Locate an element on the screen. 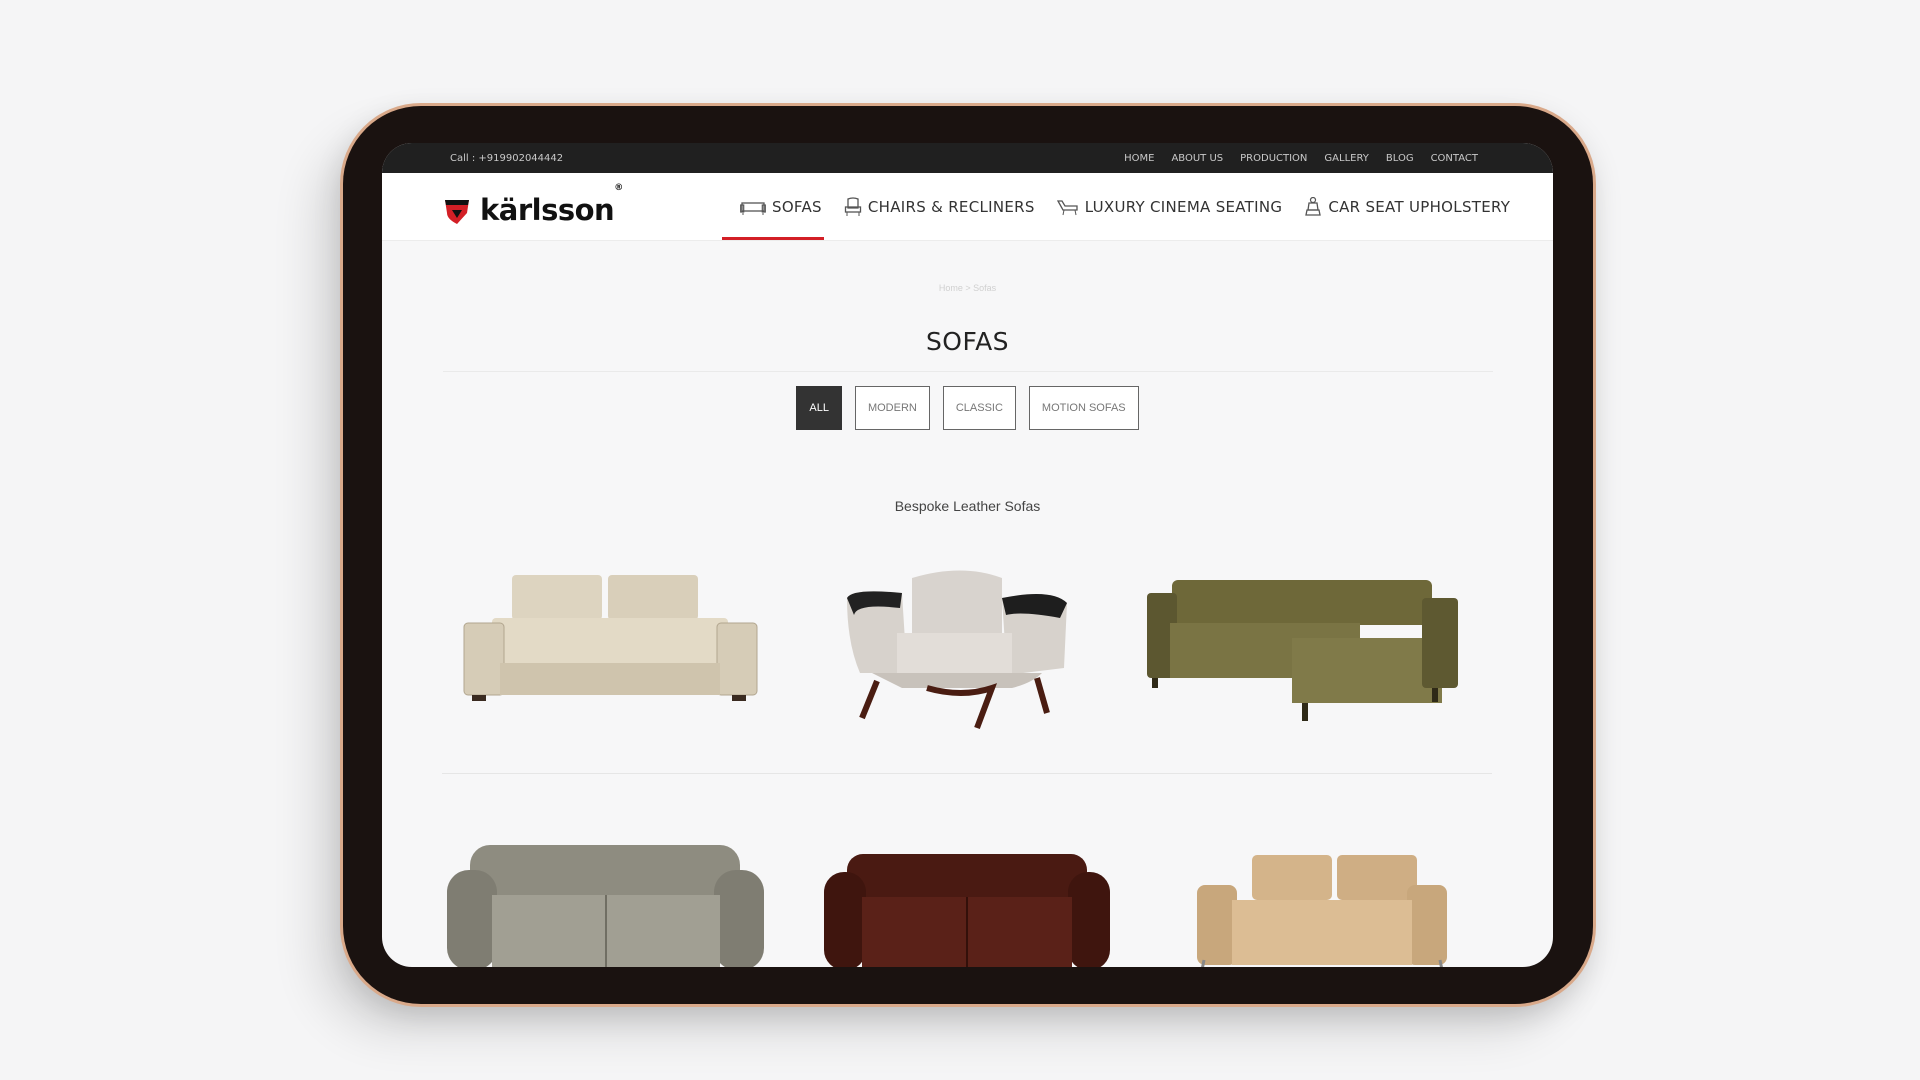 The image size is (1920, 1080). nav-label: LUXURY CINEMA SEATING is located at coordinates (1183, 206).